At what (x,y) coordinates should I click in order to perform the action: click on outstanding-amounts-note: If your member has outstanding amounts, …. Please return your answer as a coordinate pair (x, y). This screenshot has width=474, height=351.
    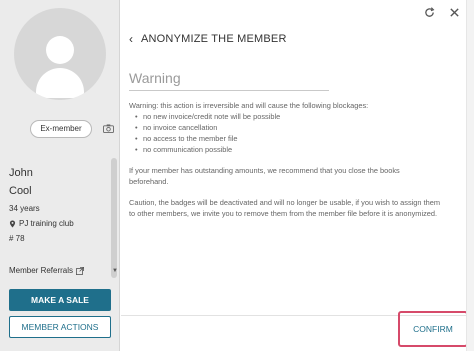
    Looking at the image, I should click on (264, 176).